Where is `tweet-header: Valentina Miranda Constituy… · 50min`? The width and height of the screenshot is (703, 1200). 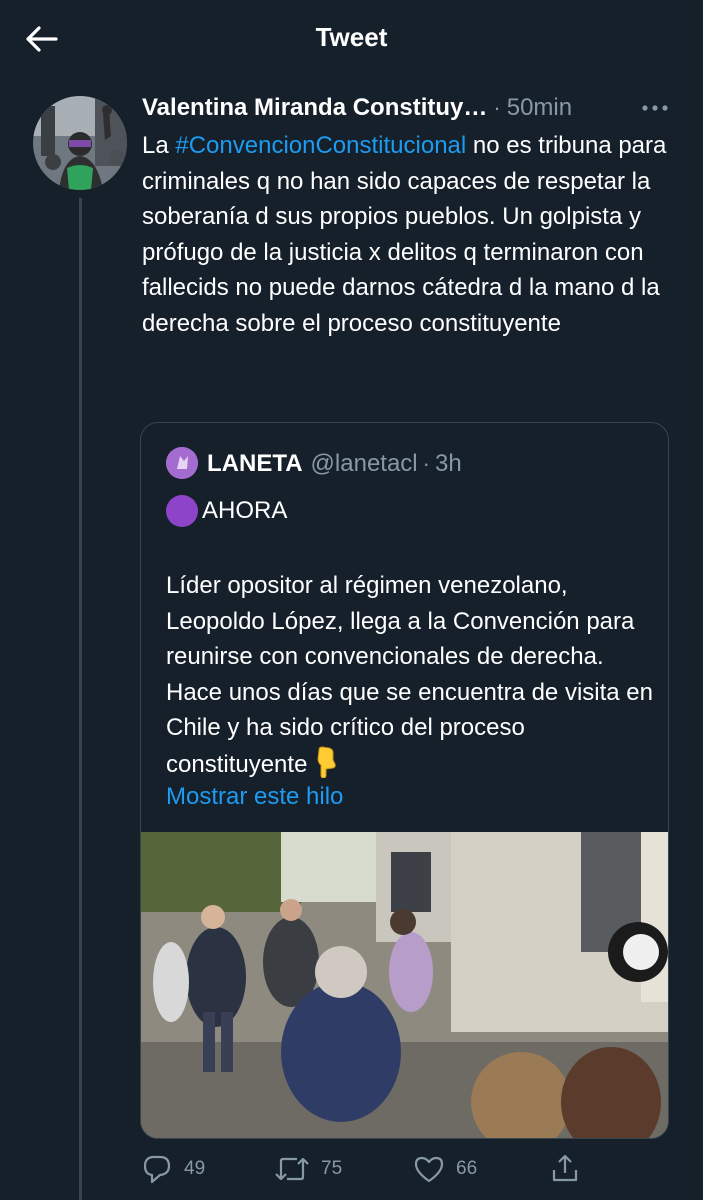
tweet-header: Valentina Miranda Constituy… · 50min is located at coordinates (412, 108).